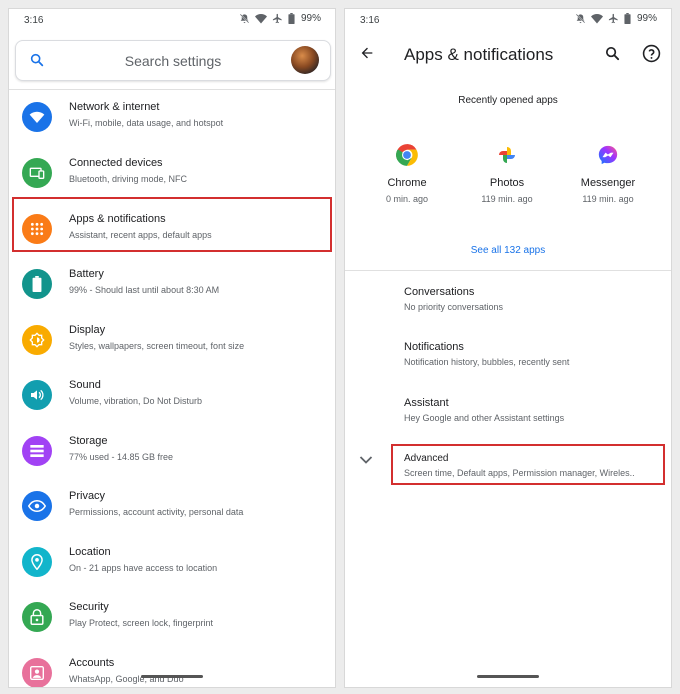 This screenshot has width=680, height=694. What do you see at coordinates (534, 308) in the screenshot?
I see `settings-item-conversations: Conversations No priority conversations` at bounding box center [534, 308].